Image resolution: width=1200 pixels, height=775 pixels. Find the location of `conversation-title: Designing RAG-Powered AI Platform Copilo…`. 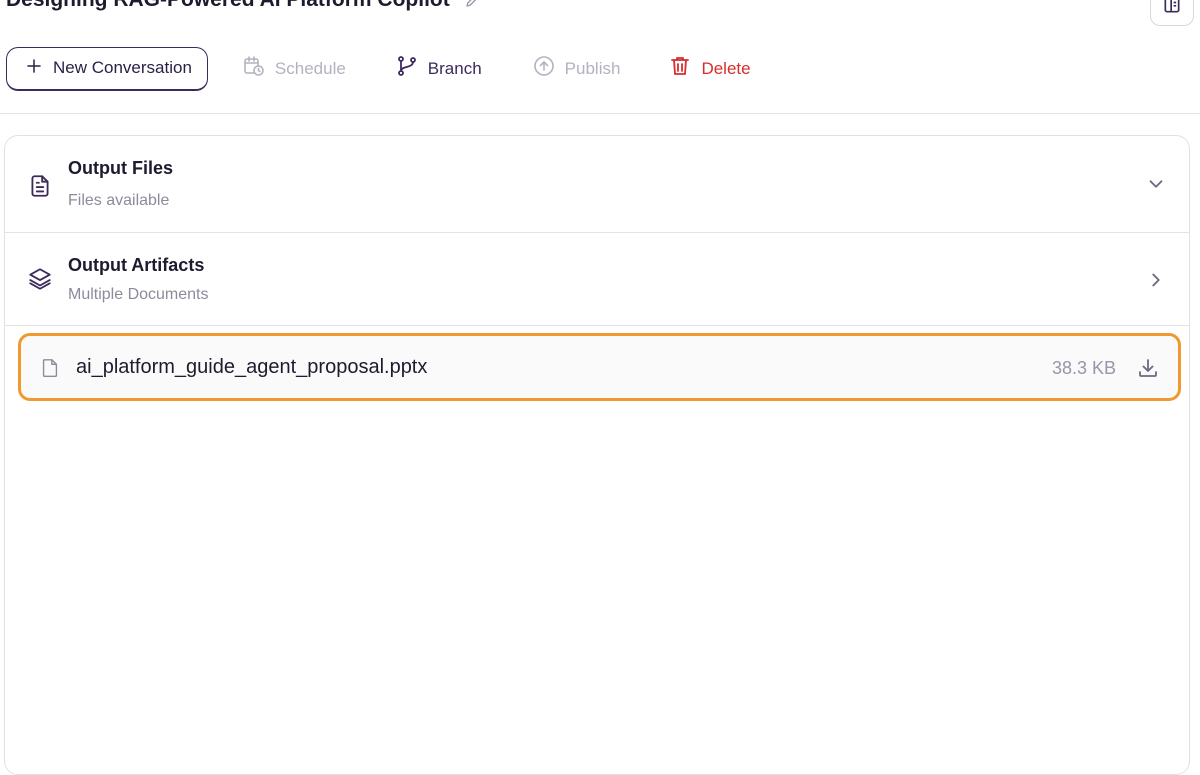

conversation-title: Designing RAG-Powered AI Platform Copilo… is located at coordinates (244, 6).